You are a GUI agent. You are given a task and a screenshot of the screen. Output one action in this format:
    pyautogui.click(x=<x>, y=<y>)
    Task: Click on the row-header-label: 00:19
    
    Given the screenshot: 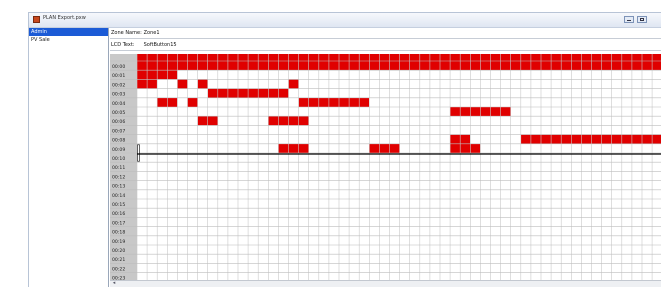 What is the action you would take?
    pyautogui.click(x=118, y=242)
    